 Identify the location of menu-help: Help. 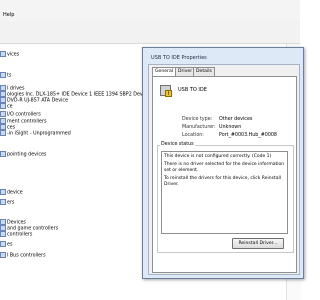
(8, 15).